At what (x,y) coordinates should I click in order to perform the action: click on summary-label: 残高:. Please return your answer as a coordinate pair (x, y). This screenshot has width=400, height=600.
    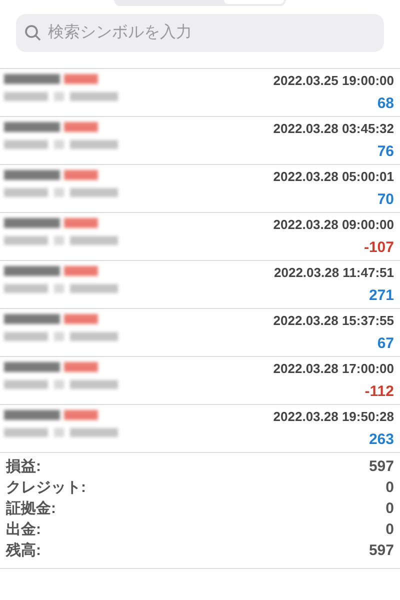
    Looking at the image, I should click on (23, 551).